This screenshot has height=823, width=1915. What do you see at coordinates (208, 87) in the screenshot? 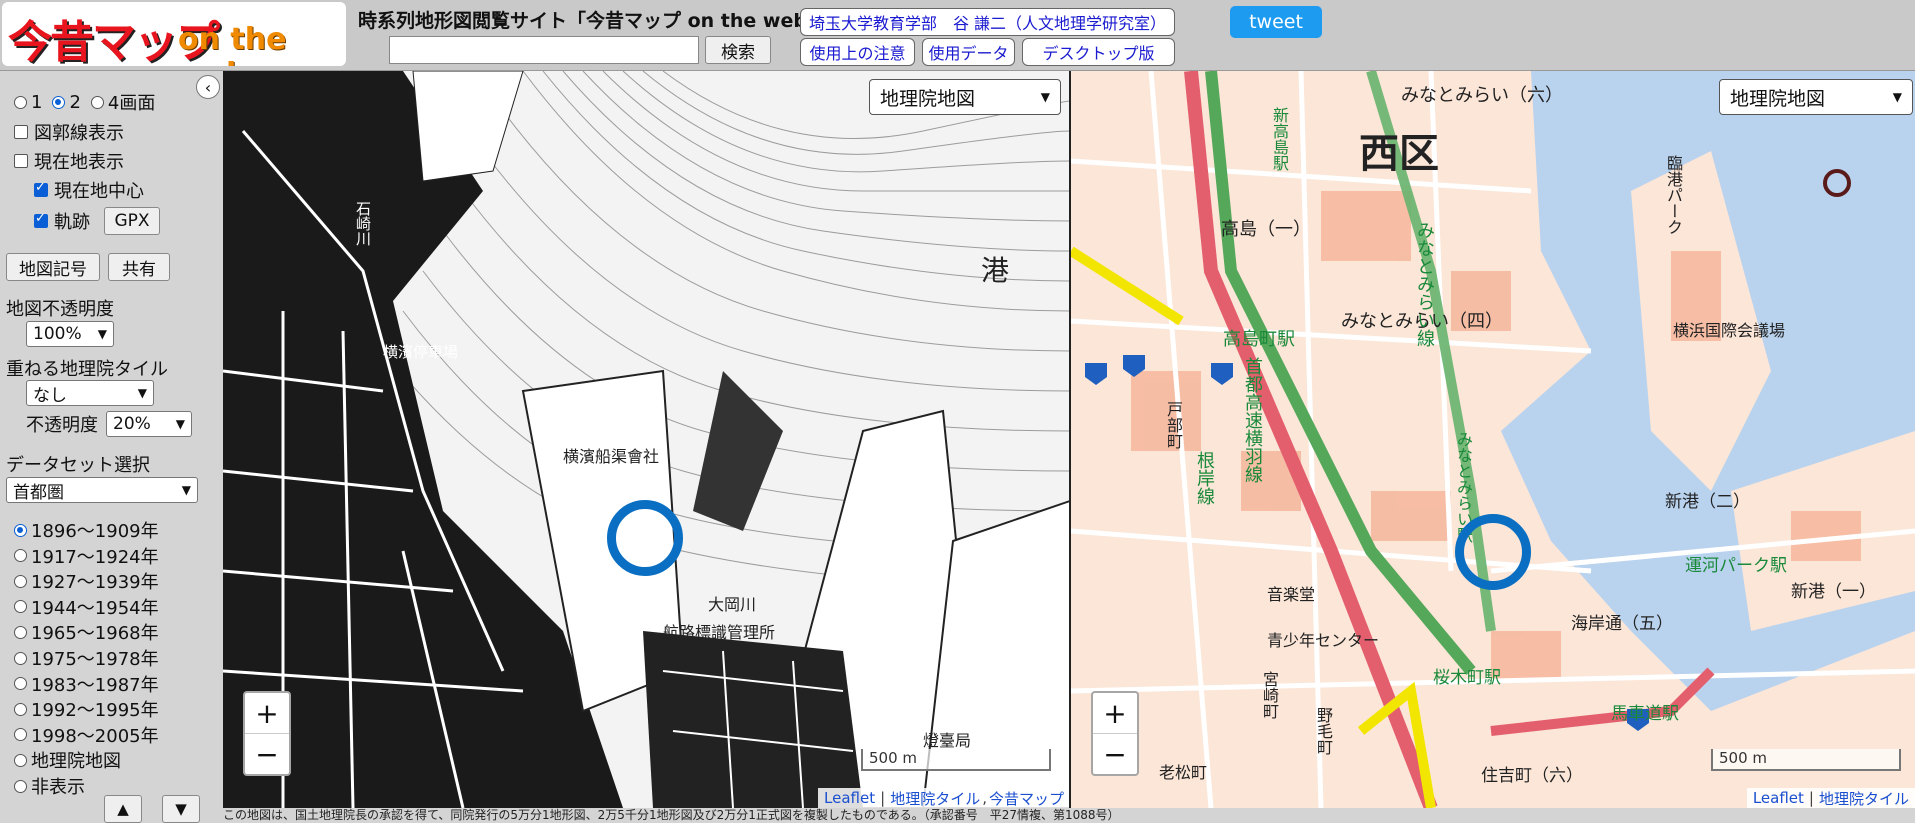
I see `collapse-sidebar-icon: ‹` at bounding box center [208, 87].